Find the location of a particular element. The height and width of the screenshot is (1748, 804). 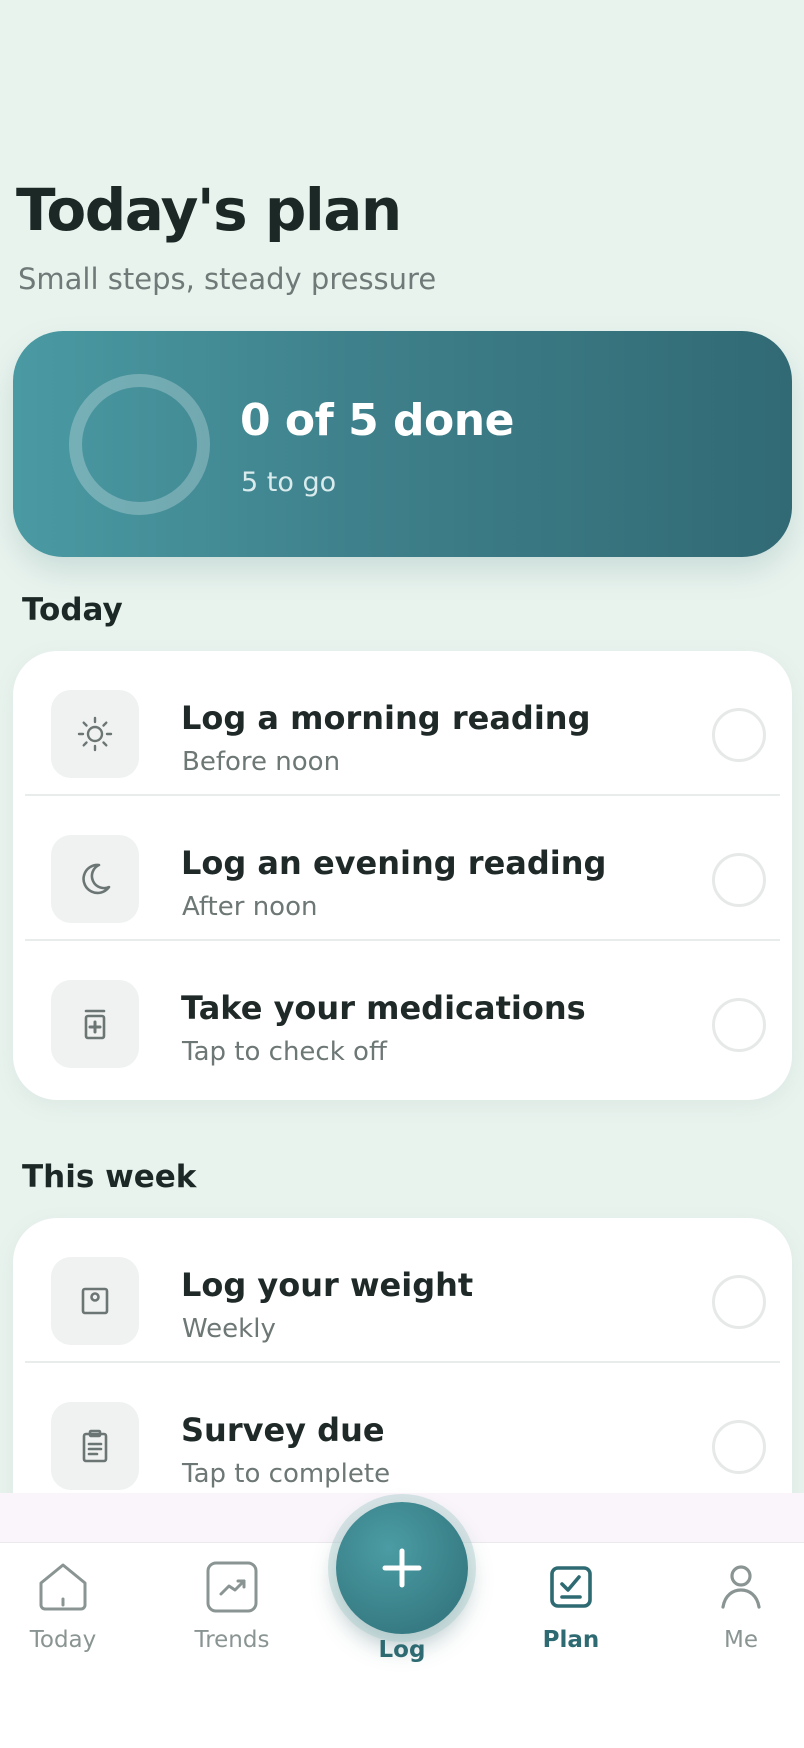

task-subtitle: After noon is located at coordinates (250, 907).